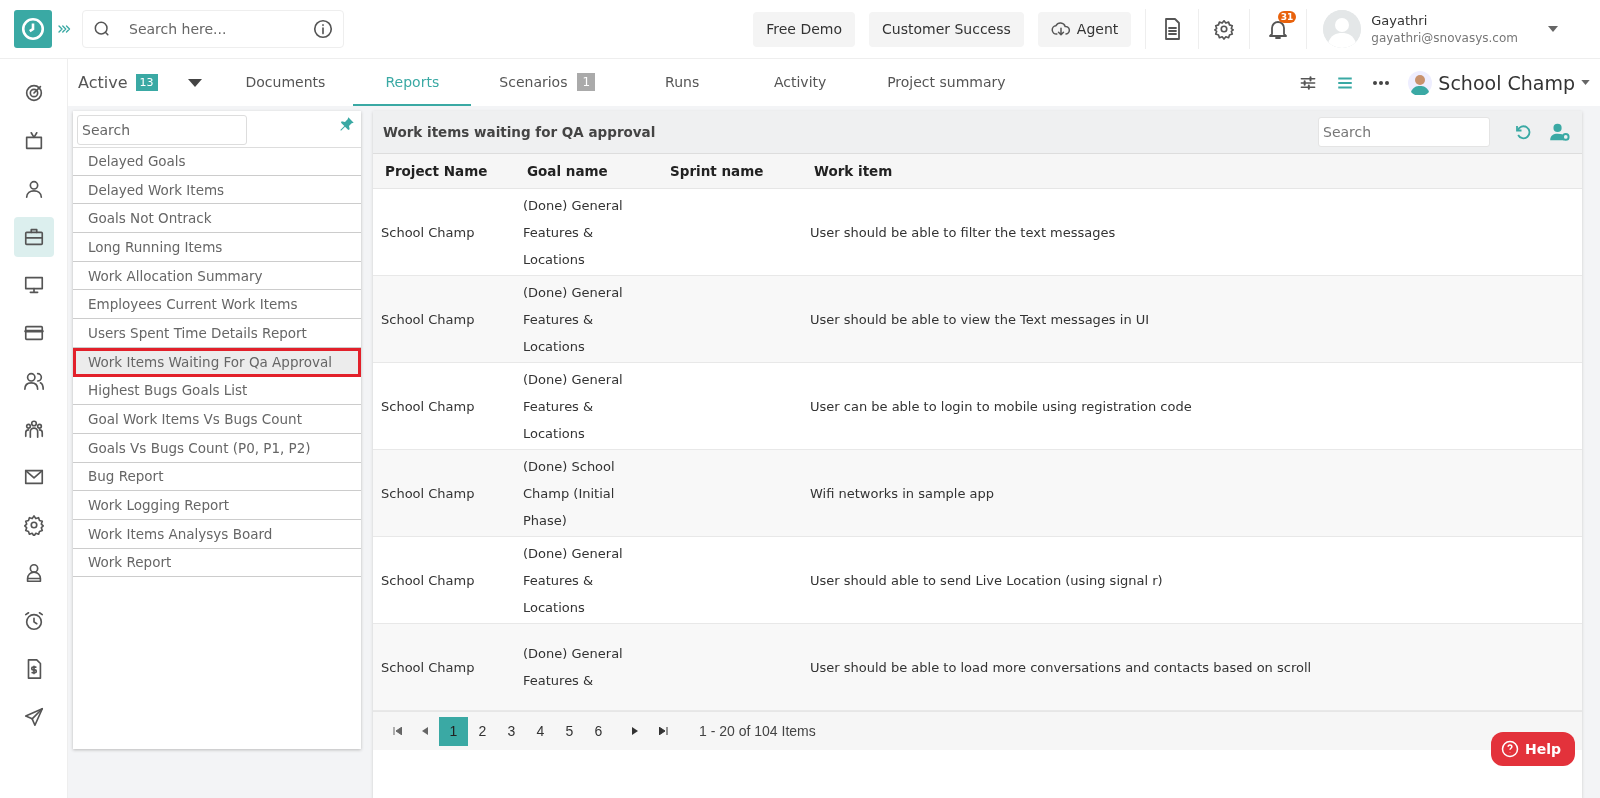  What do you see at coordinates (217, 161) in the screenshot?
I see `report-item: Delayed Goals` at bounding box center [217, 161].